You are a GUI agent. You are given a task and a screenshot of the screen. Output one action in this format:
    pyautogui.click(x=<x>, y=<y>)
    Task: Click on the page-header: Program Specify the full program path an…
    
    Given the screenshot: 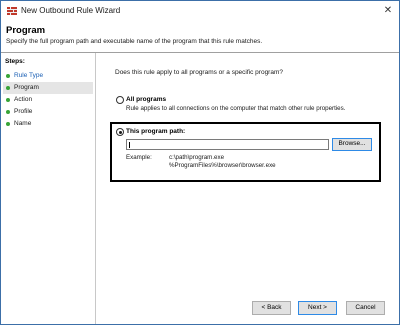 What is the action you would take?
    pyautogui.click(x=200, y=36)
    